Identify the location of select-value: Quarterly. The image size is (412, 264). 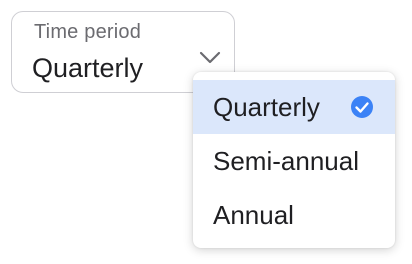
(88, 68).